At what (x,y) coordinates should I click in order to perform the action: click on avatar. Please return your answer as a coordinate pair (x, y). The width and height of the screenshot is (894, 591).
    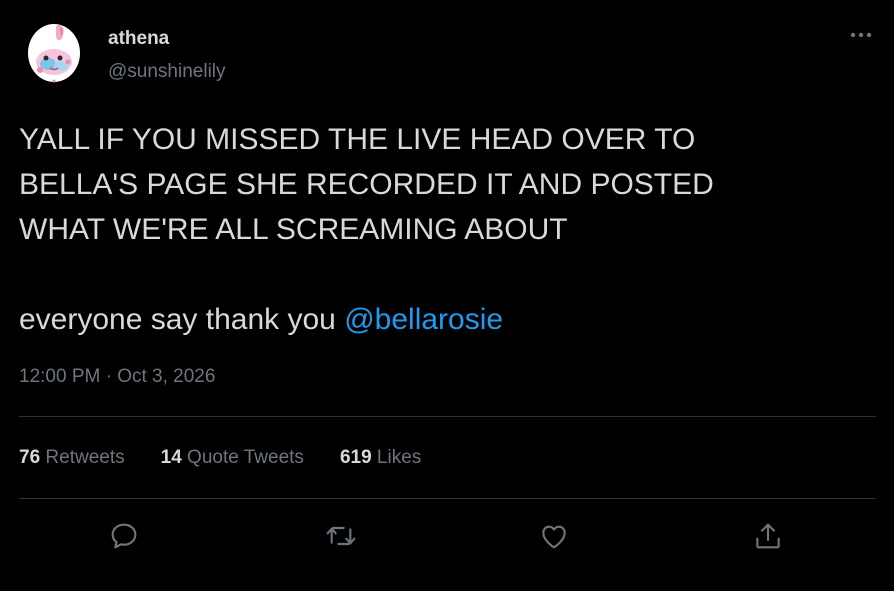
    Looking at the image, I should click on (54, 53).